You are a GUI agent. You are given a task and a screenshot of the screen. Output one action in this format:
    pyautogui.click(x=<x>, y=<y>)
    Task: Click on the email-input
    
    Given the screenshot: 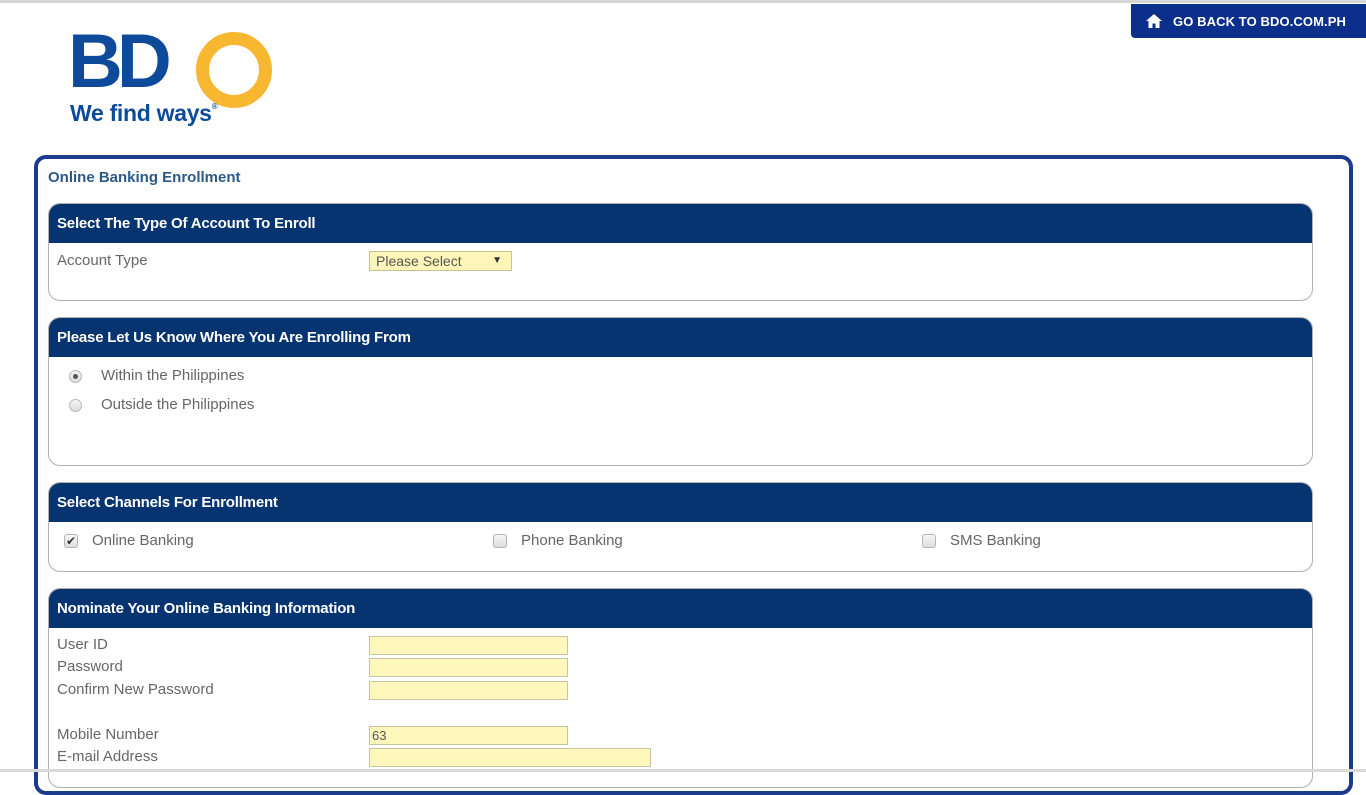 What is the action you would take?
    pyautogui.click(x=510, y=757)
    